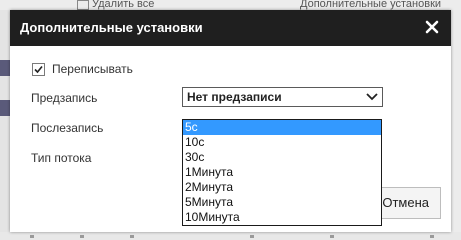 Image resolution: width=461 pixels, height=240 pixels. I want to click on background-bottom-strip, so click(230, 236).